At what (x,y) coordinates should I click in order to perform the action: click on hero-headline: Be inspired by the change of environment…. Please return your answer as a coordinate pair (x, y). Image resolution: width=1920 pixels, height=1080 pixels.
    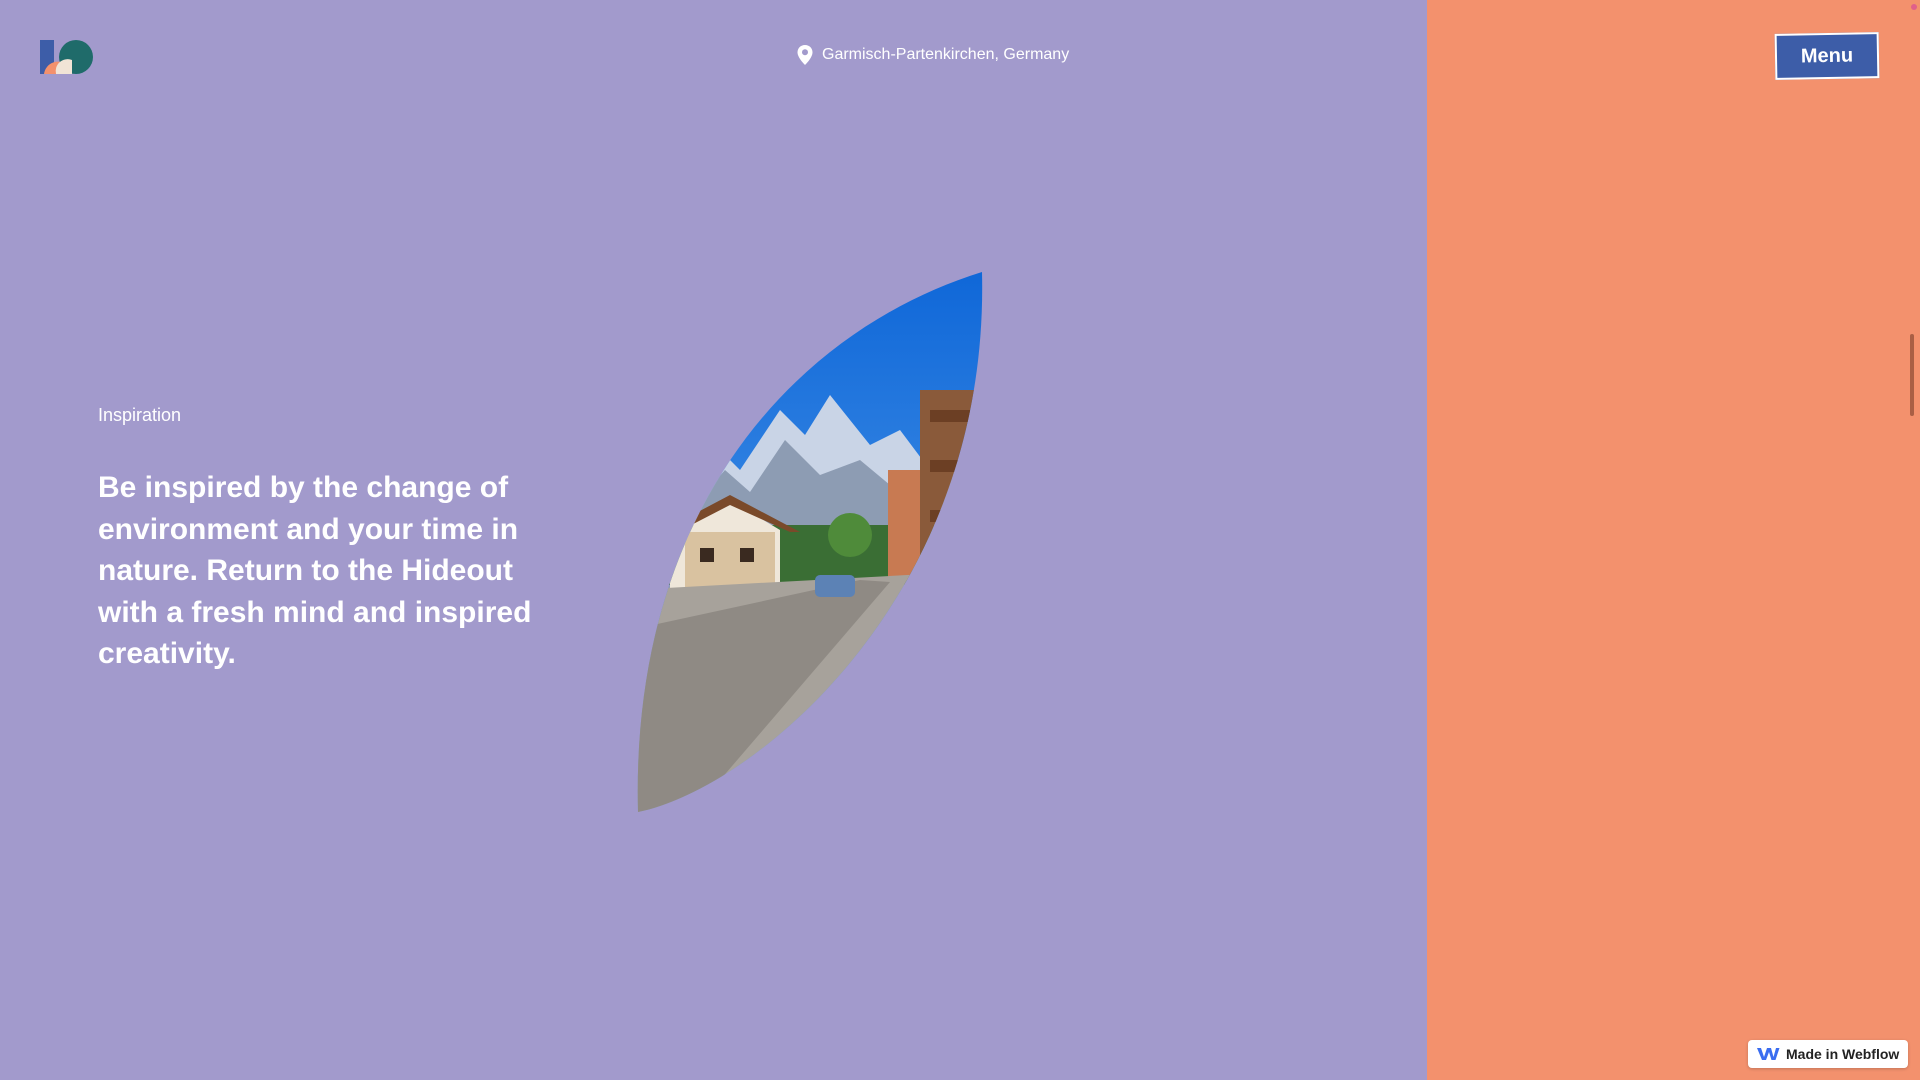
    Looking at the image, I should click on (315, 570).